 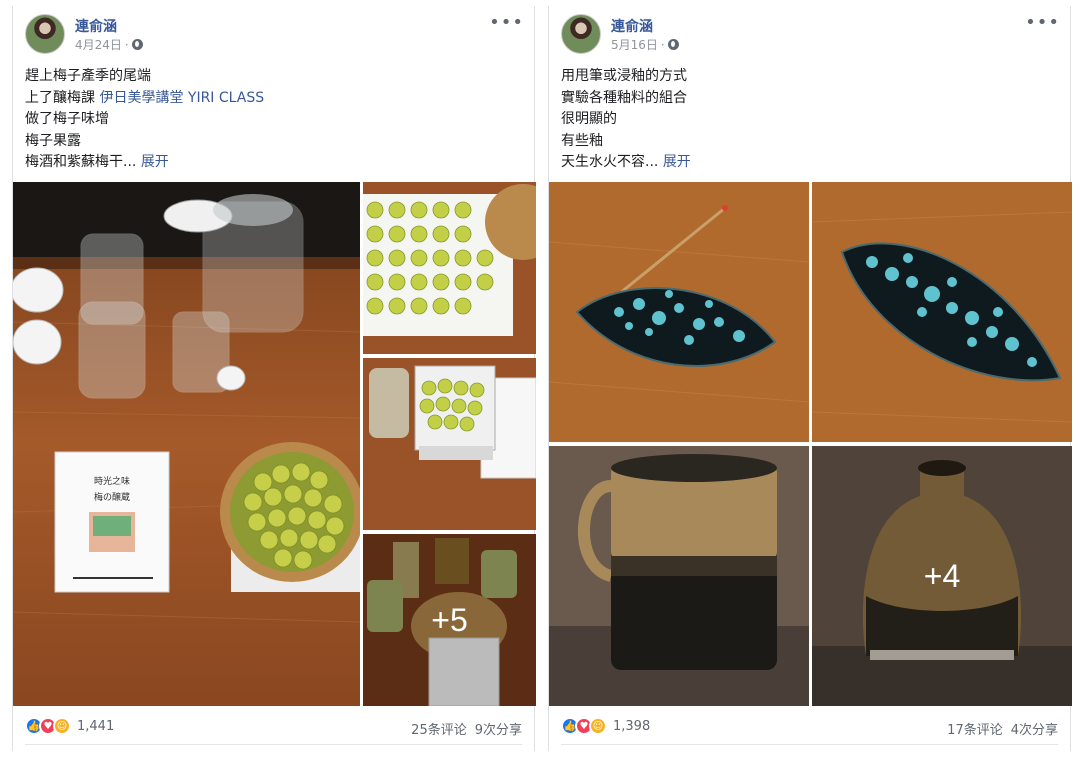 I want to click on more-photos-overlay: +5, so click(x=449, y=620).